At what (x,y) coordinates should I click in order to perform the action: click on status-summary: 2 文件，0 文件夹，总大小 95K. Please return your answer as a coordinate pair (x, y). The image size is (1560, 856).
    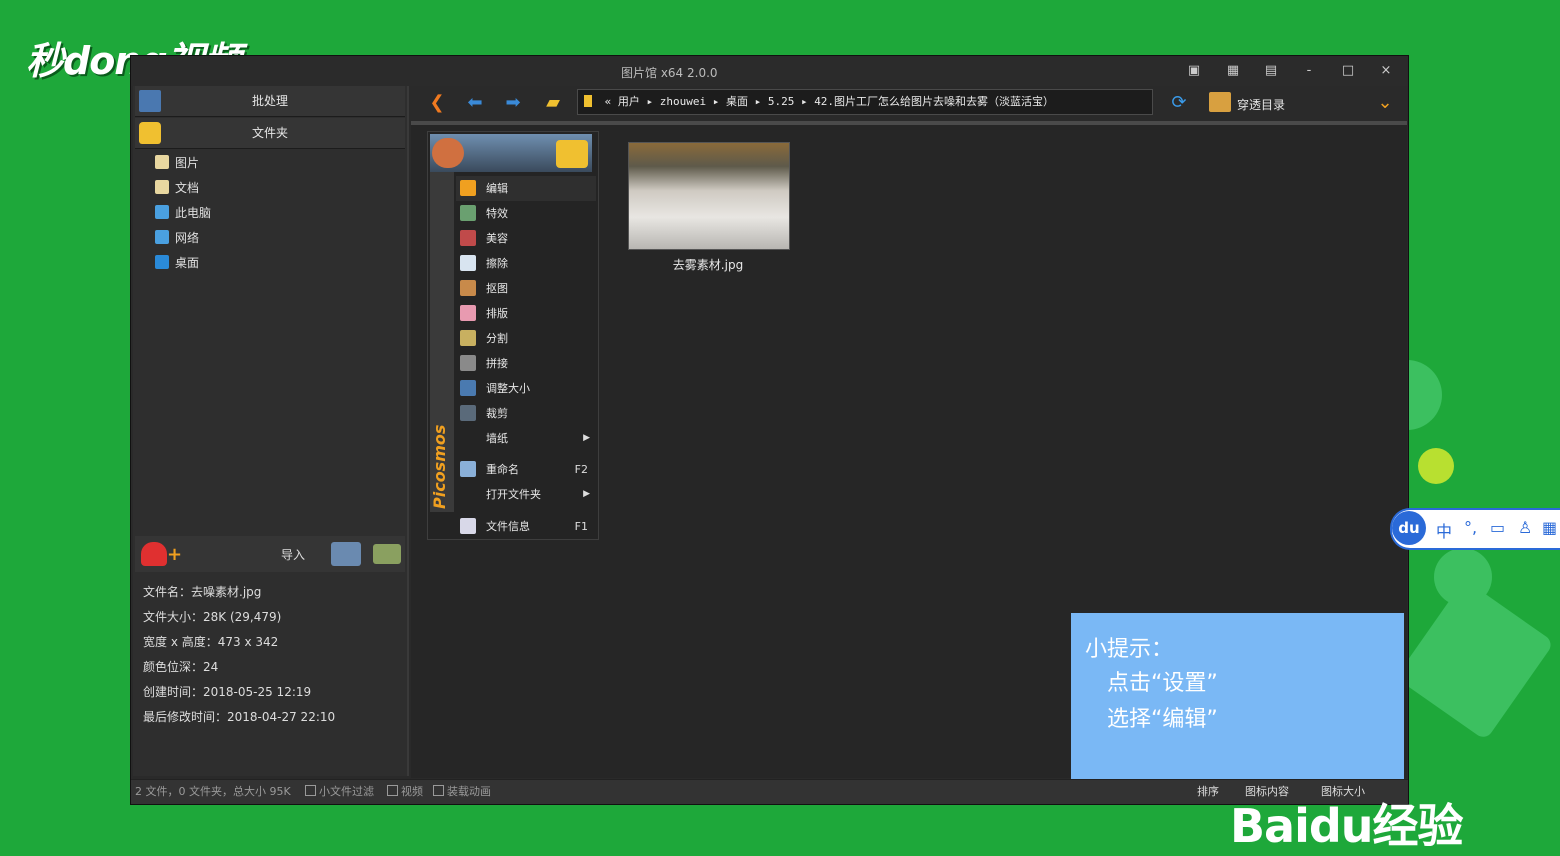
    Looking at the image, I should click on (213, 791).